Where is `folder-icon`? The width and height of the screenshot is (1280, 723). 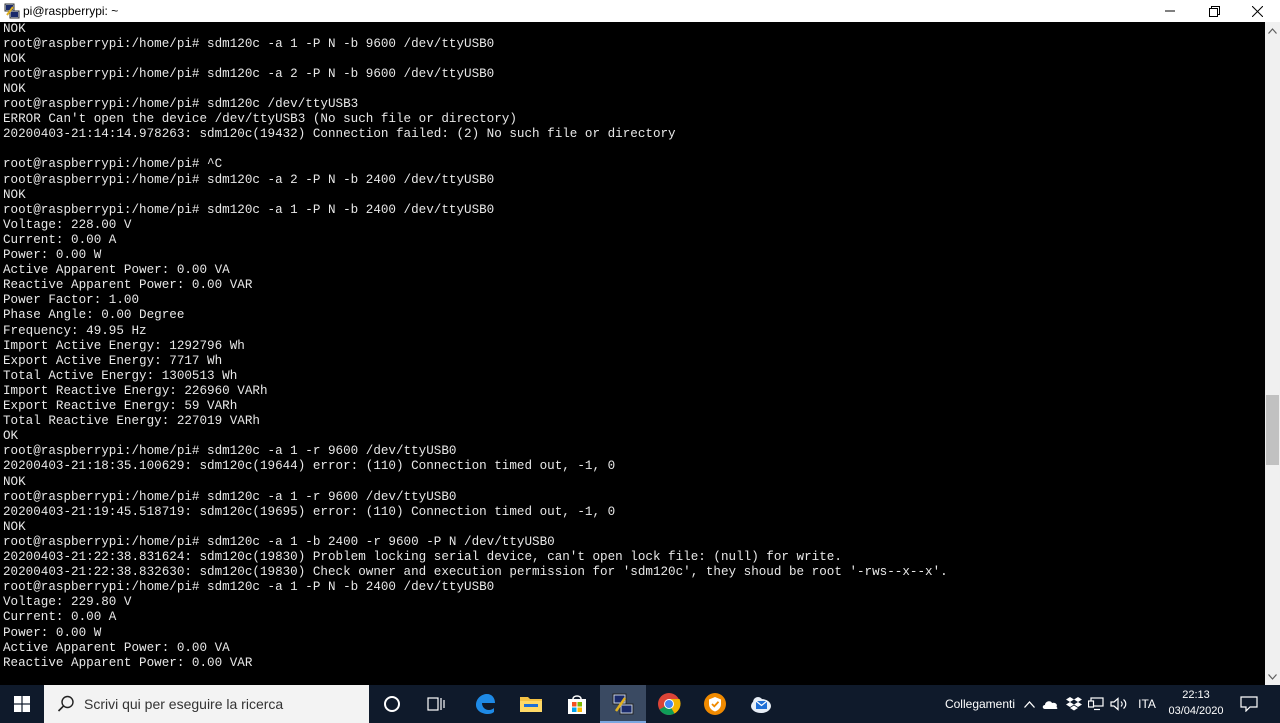
folder-icon is located at coordinates (531, 704).